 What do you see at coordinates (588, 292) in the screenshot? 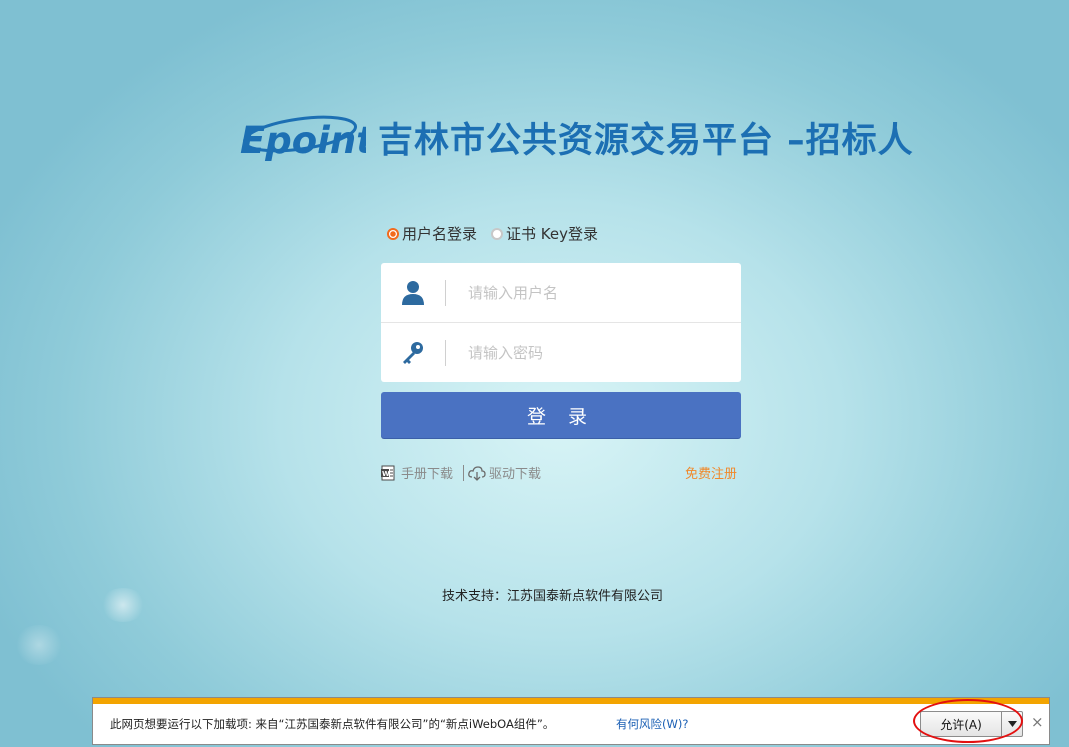
I see `username-input` at bounding box center [588, 292].